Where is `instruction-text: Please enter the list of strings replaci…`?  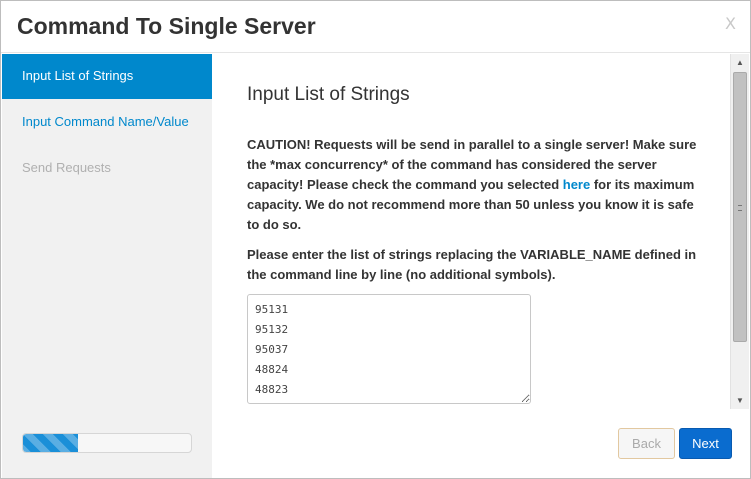
instruction-text: Please enter the list of strings replaci… is located at coordinates (472, 264).